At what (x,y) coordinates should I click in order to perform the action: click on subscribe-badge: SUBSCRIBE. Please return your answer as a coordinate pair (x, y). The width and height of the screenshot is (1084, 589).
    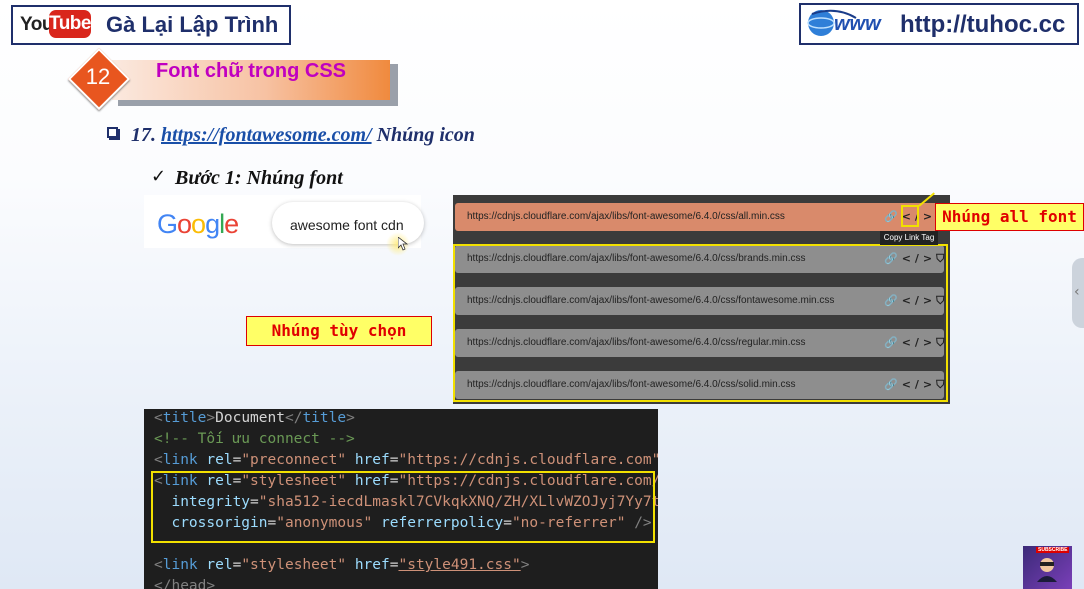
    Looking at the image, I should click on (1053, 550).